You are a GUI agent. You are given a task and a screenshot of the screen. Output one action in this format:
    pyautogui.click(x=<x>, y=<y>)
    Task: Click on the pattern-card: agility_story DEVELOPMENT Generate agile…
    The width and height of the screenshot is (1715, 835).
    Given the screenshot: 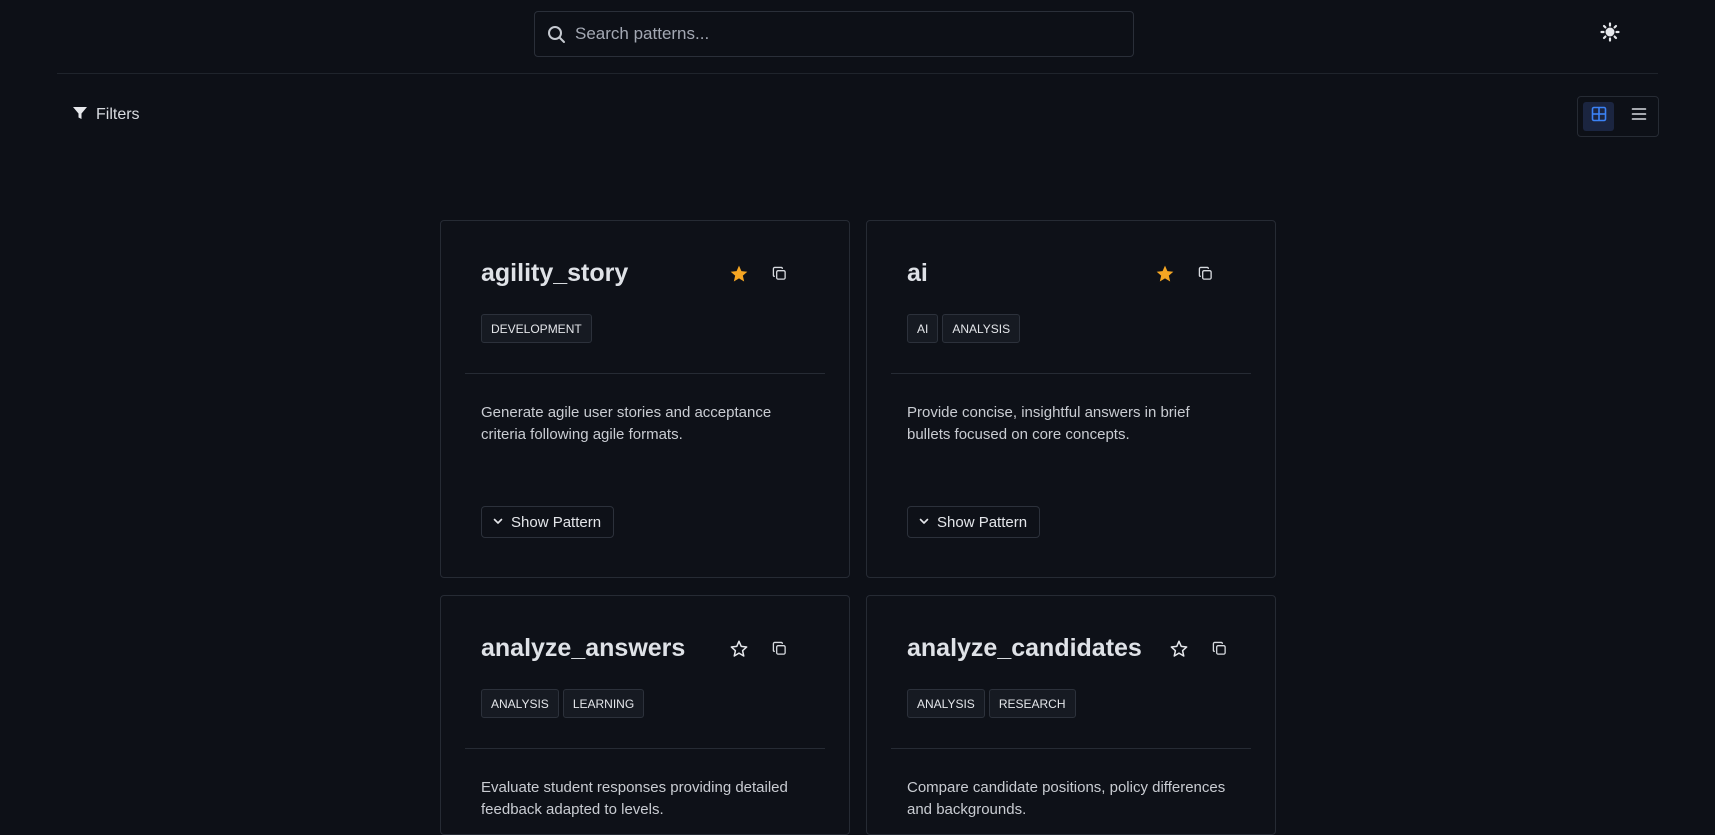 What is the action you would take?
    pyautogui.click(x=645, y=399)
    